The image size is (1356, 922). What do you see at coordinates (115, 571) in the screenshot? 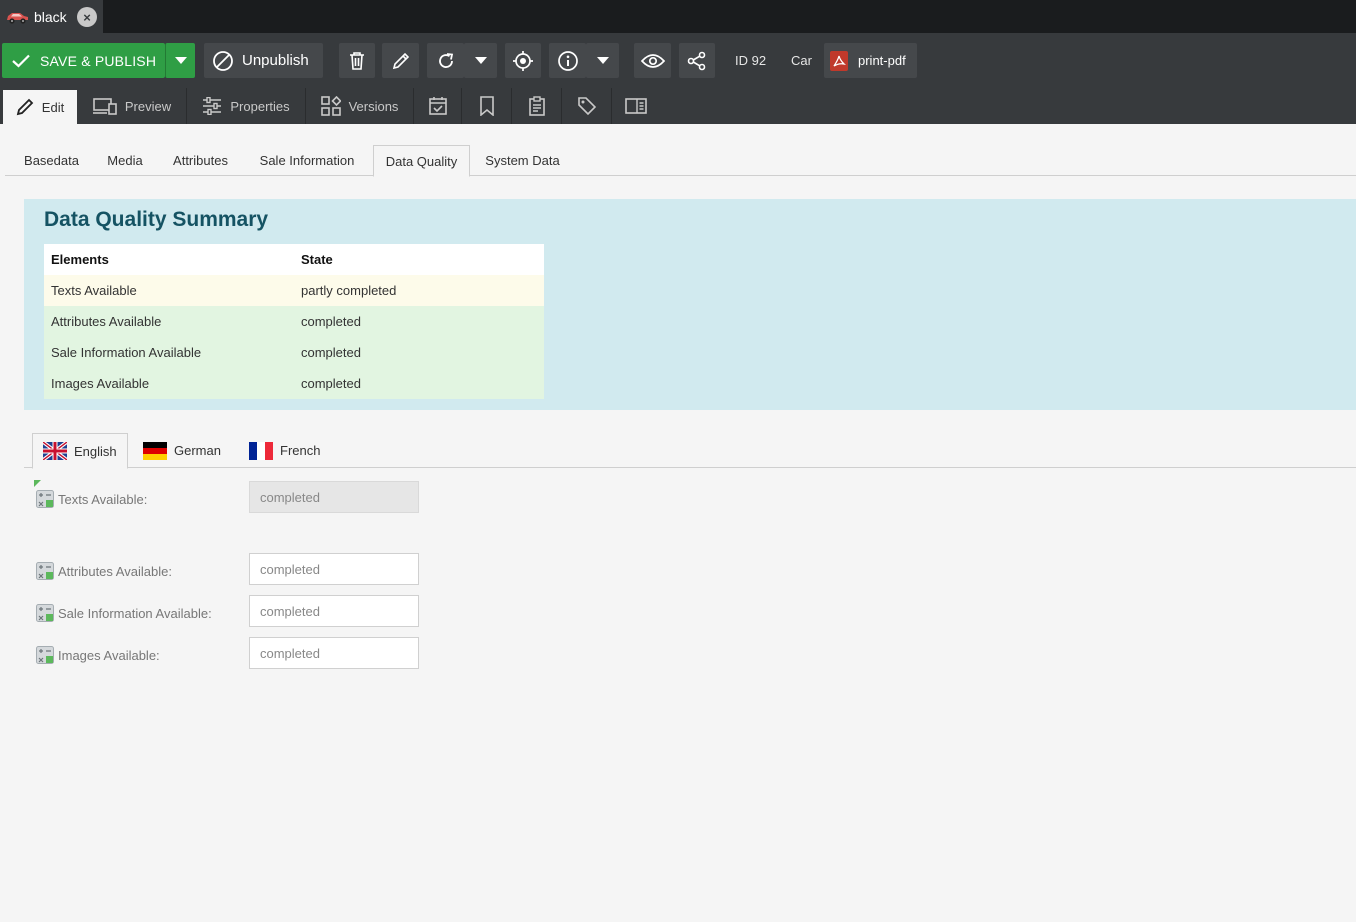
I see `field-label-text: Attributes Available:` at bounding box center [115, 571].